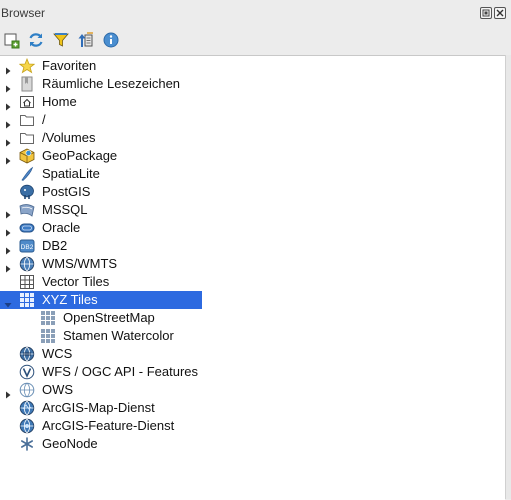 The width and height of the screenshot is (511, 500). I want to click on tree-item-label: WCS, so click(57, 353).